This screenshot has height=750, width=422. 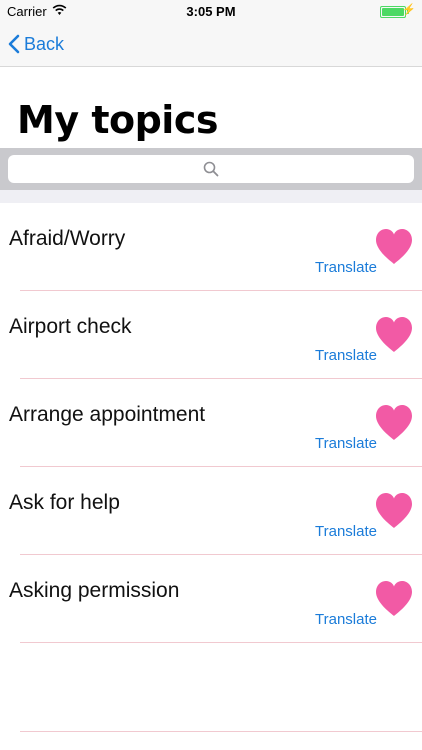 What do you see at coordinates (211, 44) in the screenshot?
I see `navigation-bar: Back` at bounding box center [211, 44].